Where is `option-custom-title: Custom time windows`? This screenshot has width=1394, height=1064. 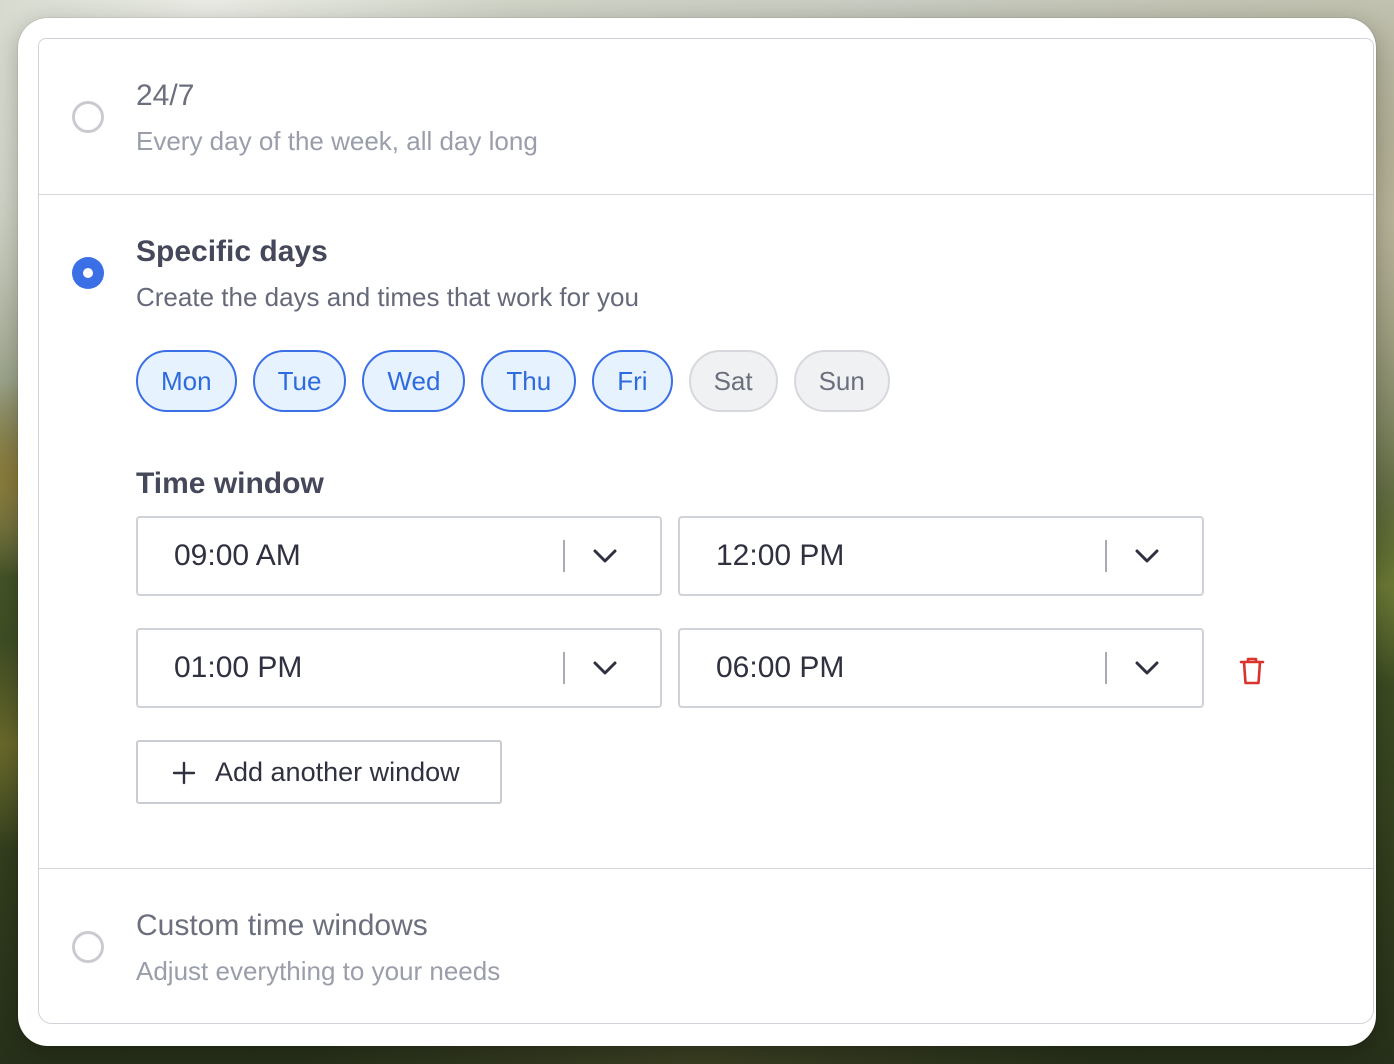 option-custom-title: Custom time windows is located at coordinates (282, 925).